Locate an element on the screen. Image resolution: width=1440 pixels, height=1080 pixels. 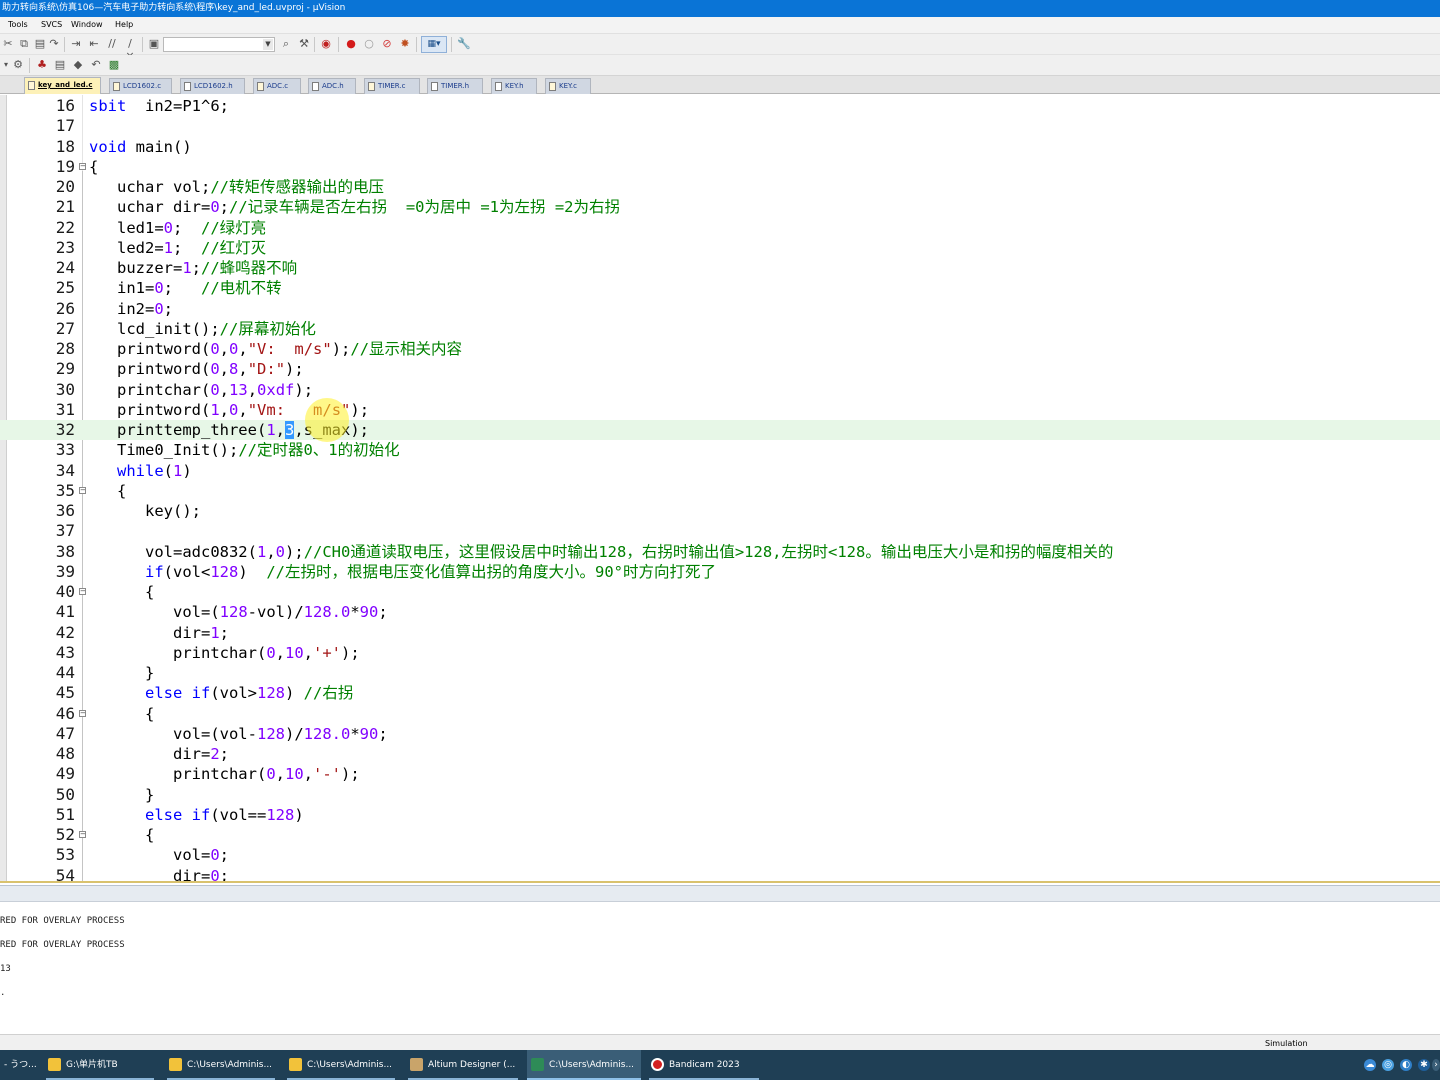
uncomment-icon: /× is located at coordinates (130, 50).